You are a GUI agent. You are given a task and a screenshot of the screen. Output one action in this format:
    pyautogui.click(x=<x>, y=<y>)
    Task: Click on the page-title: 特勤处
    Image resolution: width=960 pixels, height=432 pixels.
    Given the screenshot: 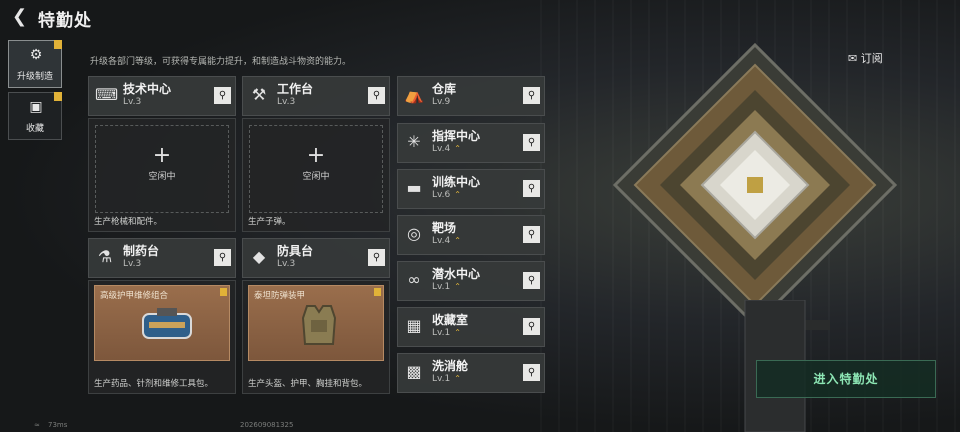 What is the action you would take?
    pyautogui.click(x=65, y=21)
    